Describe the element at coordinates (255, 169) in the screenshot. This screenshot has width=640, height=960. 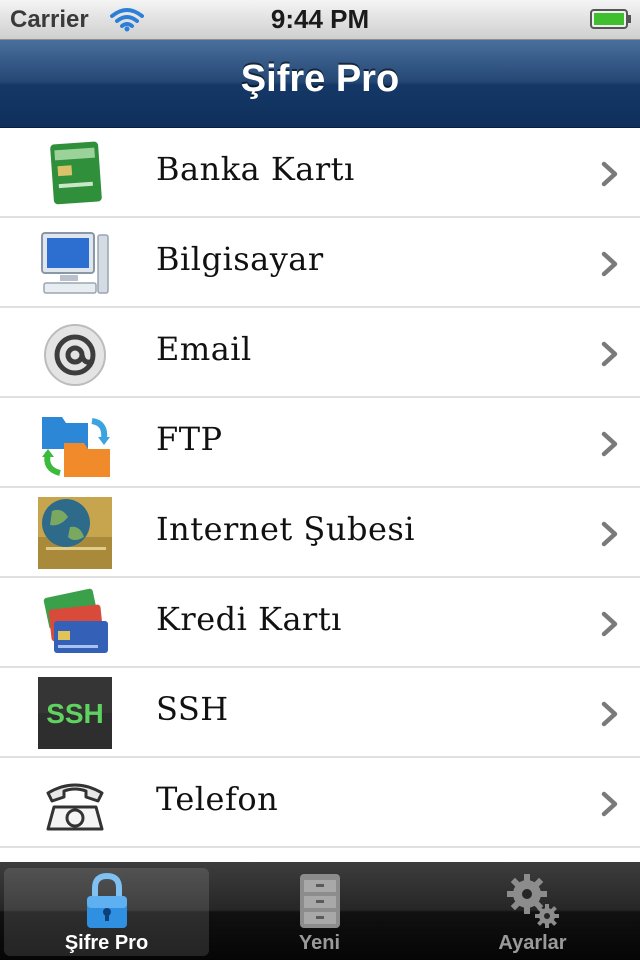
I see `list-item-label: Banka Kartı` at that location.